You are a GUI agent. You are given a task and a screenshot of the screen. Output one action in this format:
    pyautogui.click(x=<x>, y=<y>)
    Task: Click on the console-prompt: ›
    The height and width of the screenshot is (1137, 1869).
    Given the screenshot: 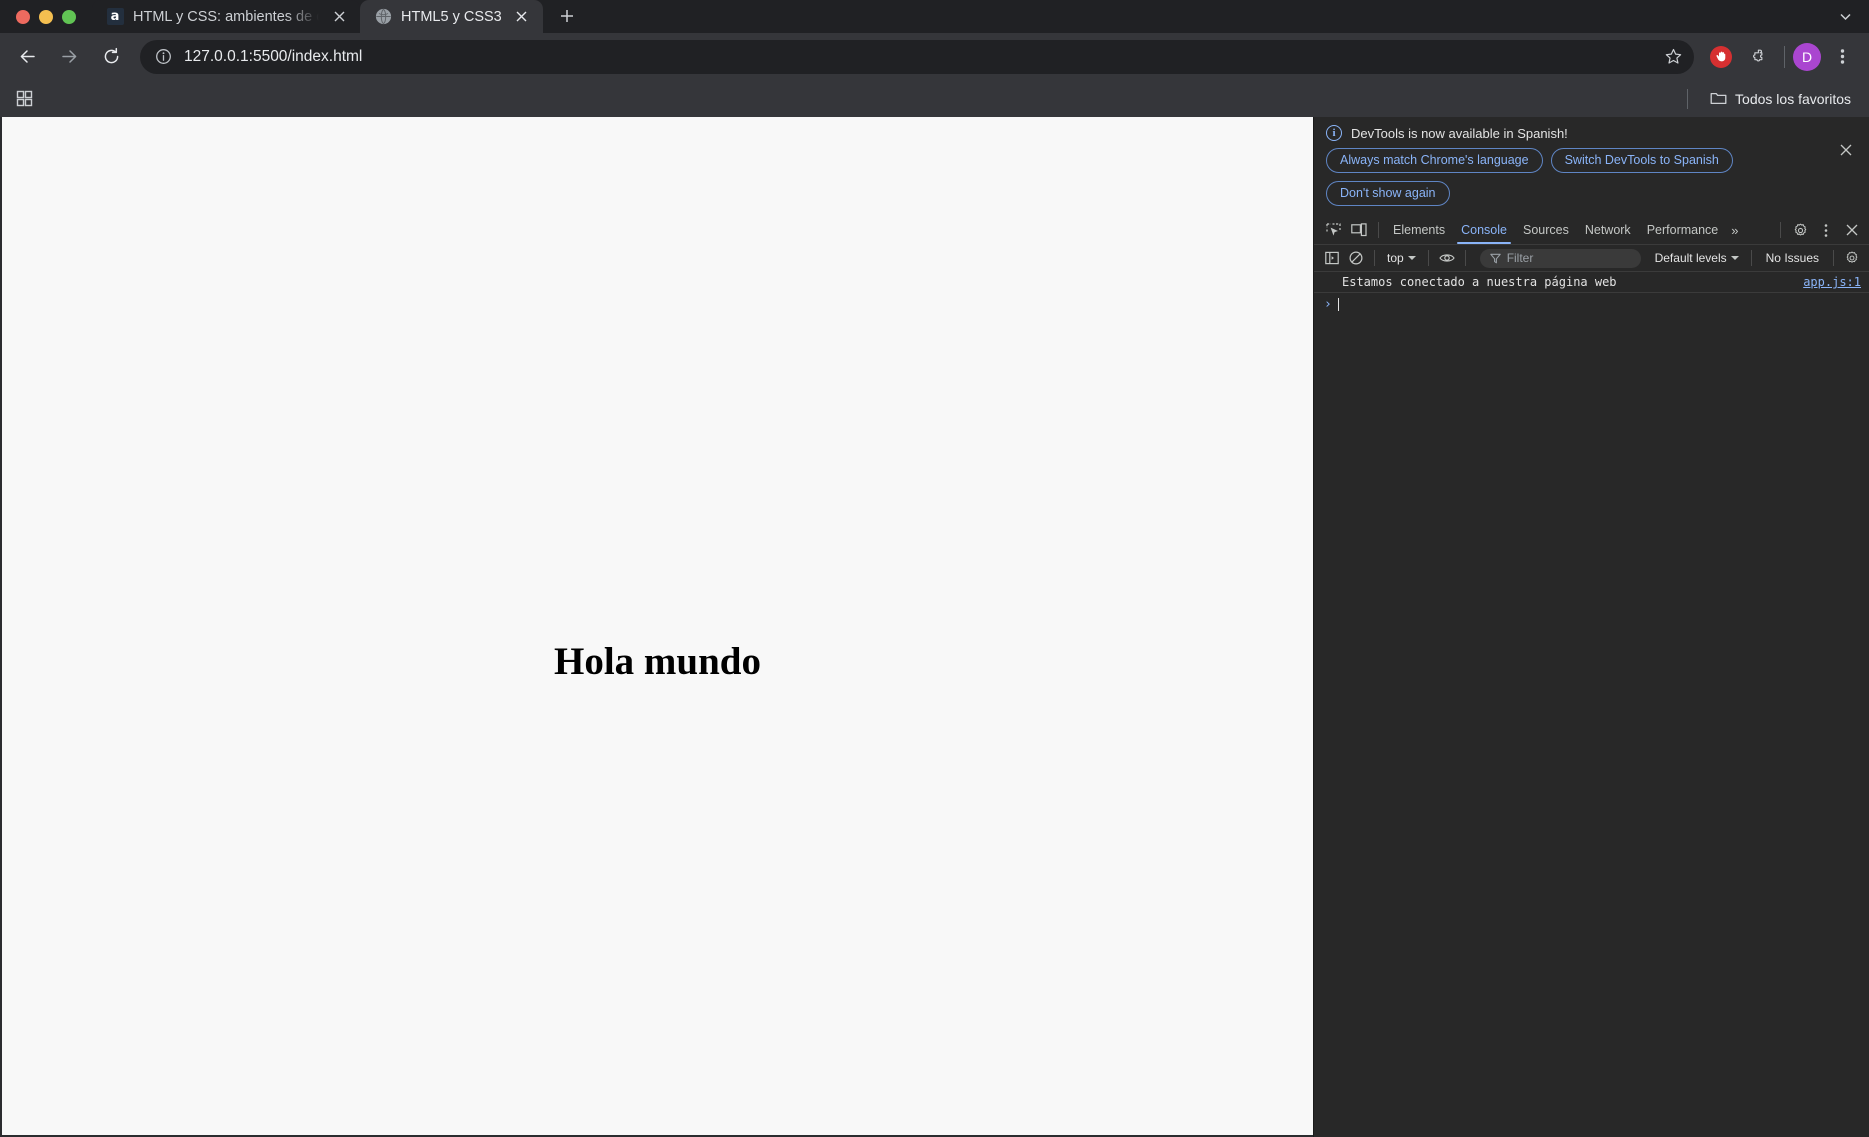 What is the action you would take?
    pyautogui.click(x=1591, y=304)
    